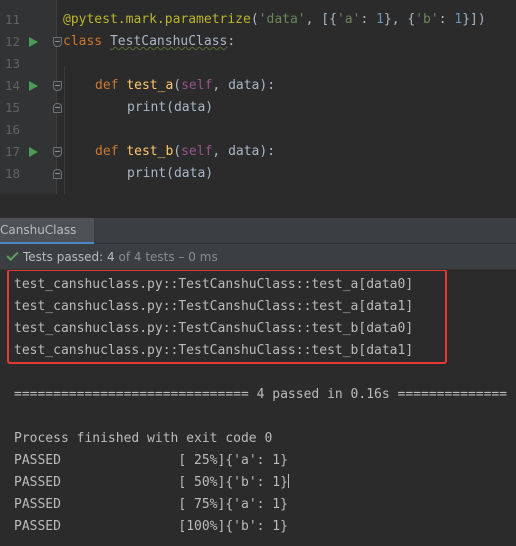 The image size is (516, 546). Describe the element at coordinates (258, 130) in the screenshot. I see `code-line: 16` at that location.